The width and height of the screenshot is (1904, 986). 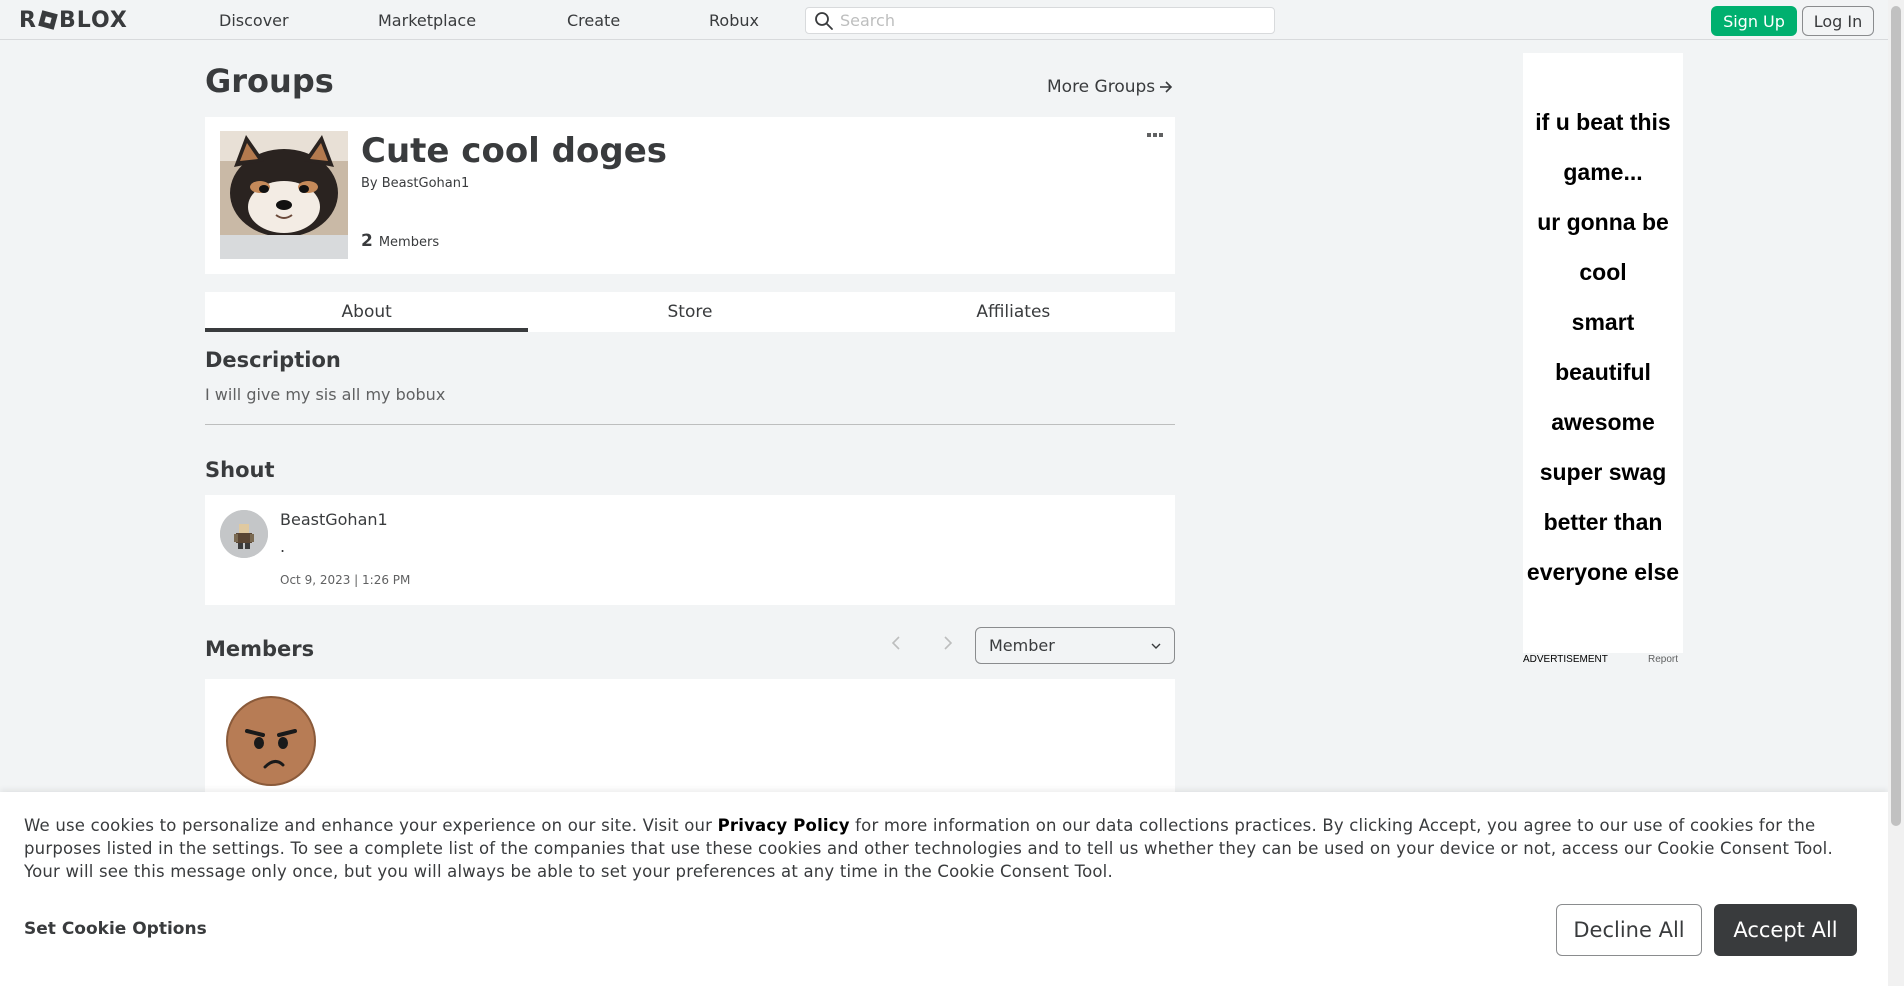 What do you see at coordinates (1785, 930) in the screenshot?
I see `accept-all-button: Accept All` at bounding box center [1785, 930].